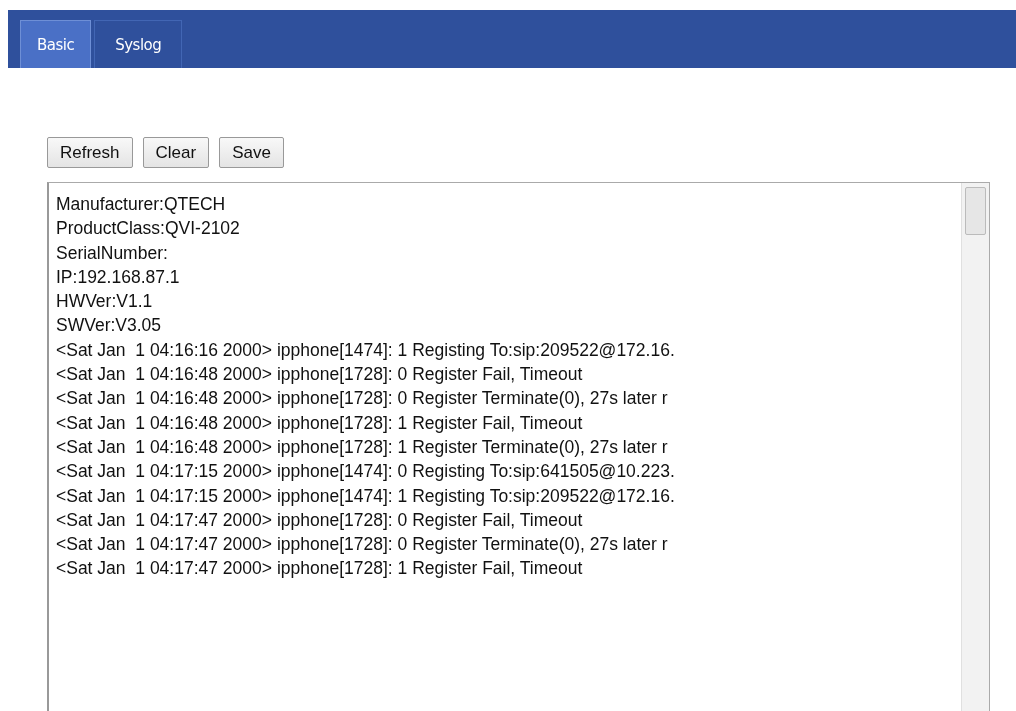  What do you see at coordinates (362, 447) in the screenshot?
I see `log-line: <Sat Jan 1 04:16:48 2000> ipphone[1728]: 1 Register Terminate(0), 27s later r` at bounding box center [362, 447].